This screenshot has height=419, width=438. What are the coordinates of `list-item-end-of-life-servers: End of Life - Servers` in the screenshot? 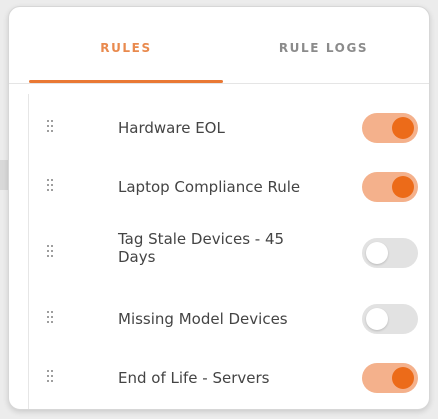 It's located at (225, 378).